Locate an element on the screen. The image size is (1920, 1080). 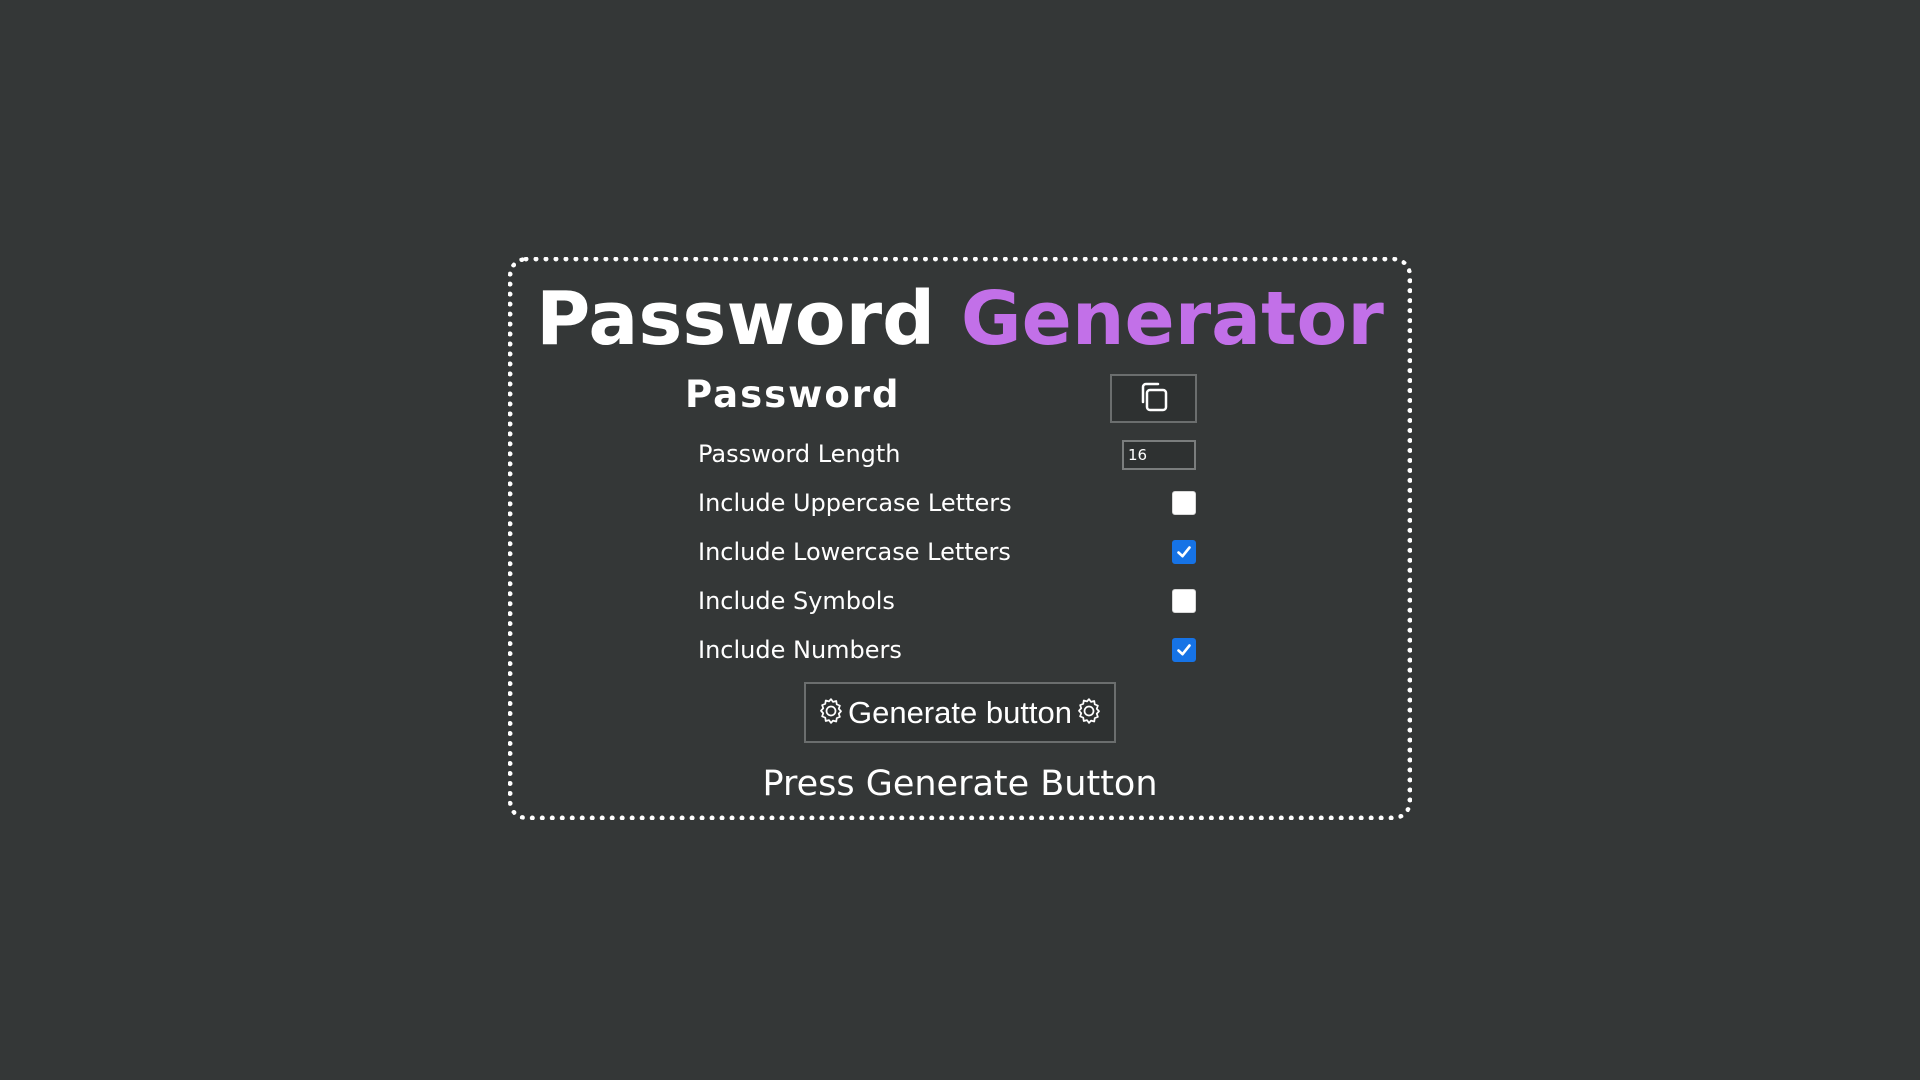
copy-button is located at coordinates (1153, 398).